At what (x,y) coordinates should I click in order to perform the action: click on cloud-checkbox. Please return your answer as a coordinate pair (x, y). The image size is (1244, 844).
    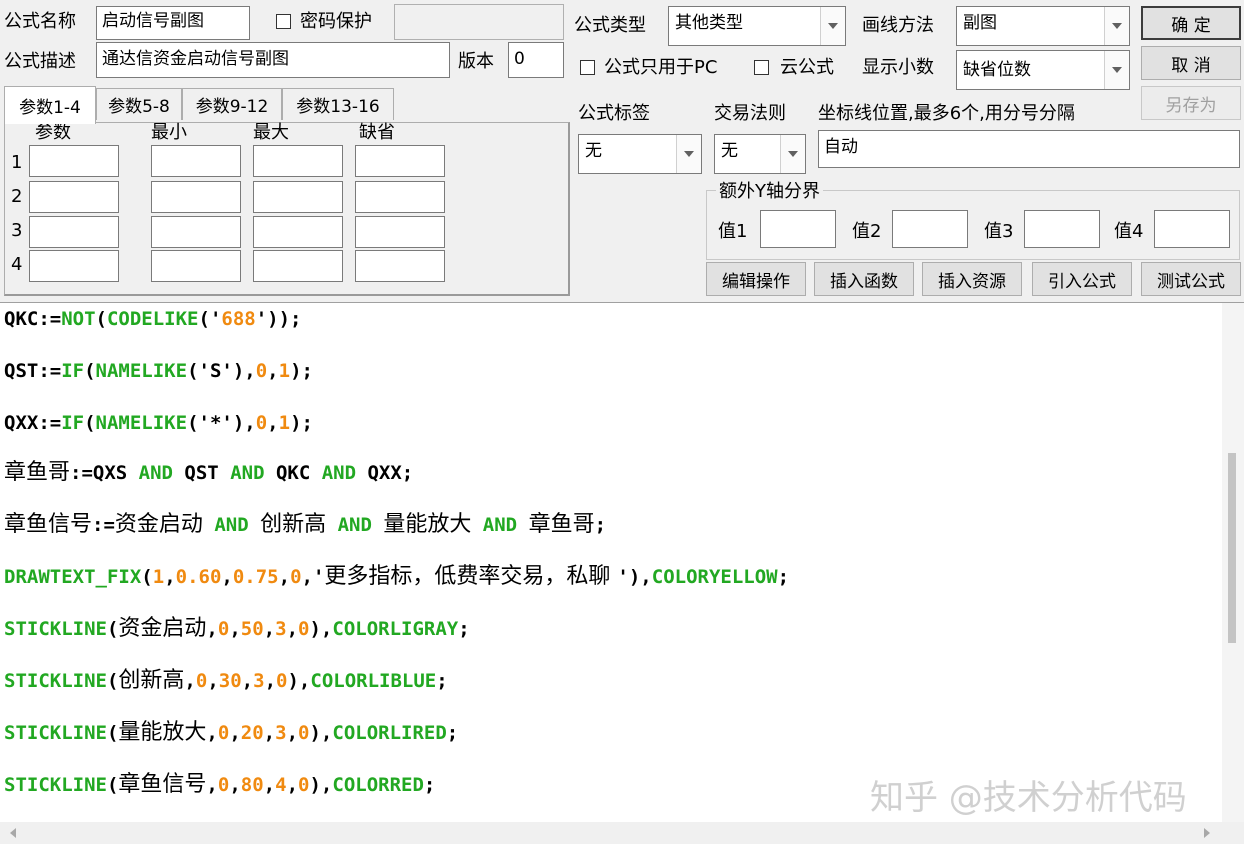
    Looking at the image, I should click on (761, 67).